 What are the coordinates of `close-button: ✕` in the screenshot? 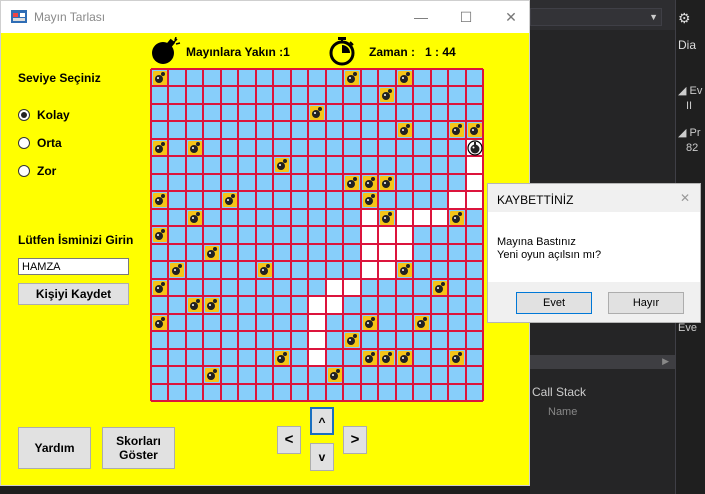 It's located at (511, 17).